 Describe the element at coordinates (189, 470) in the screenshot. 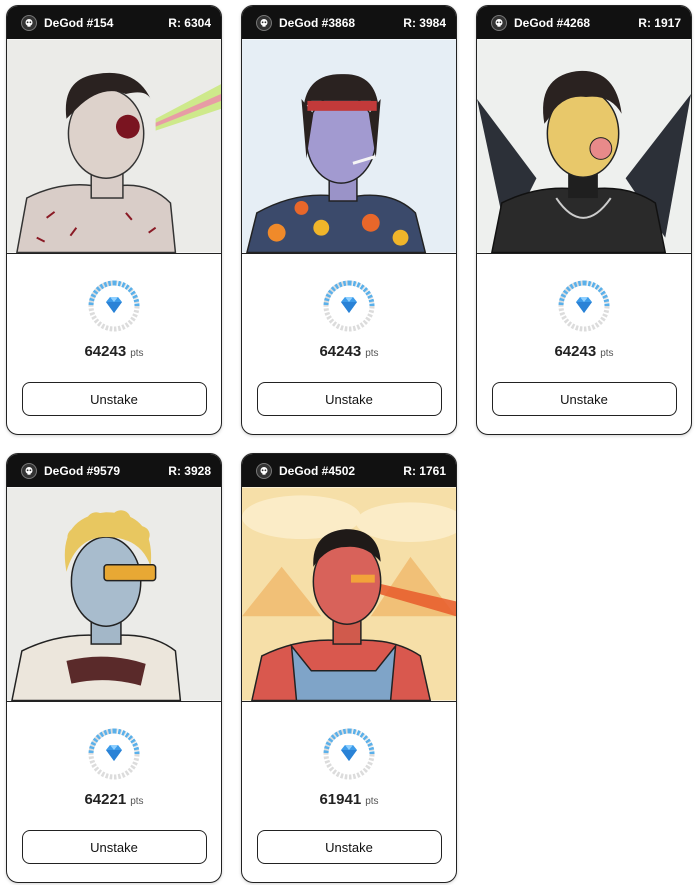

I see `nft-rank: R: 3928` at that location.